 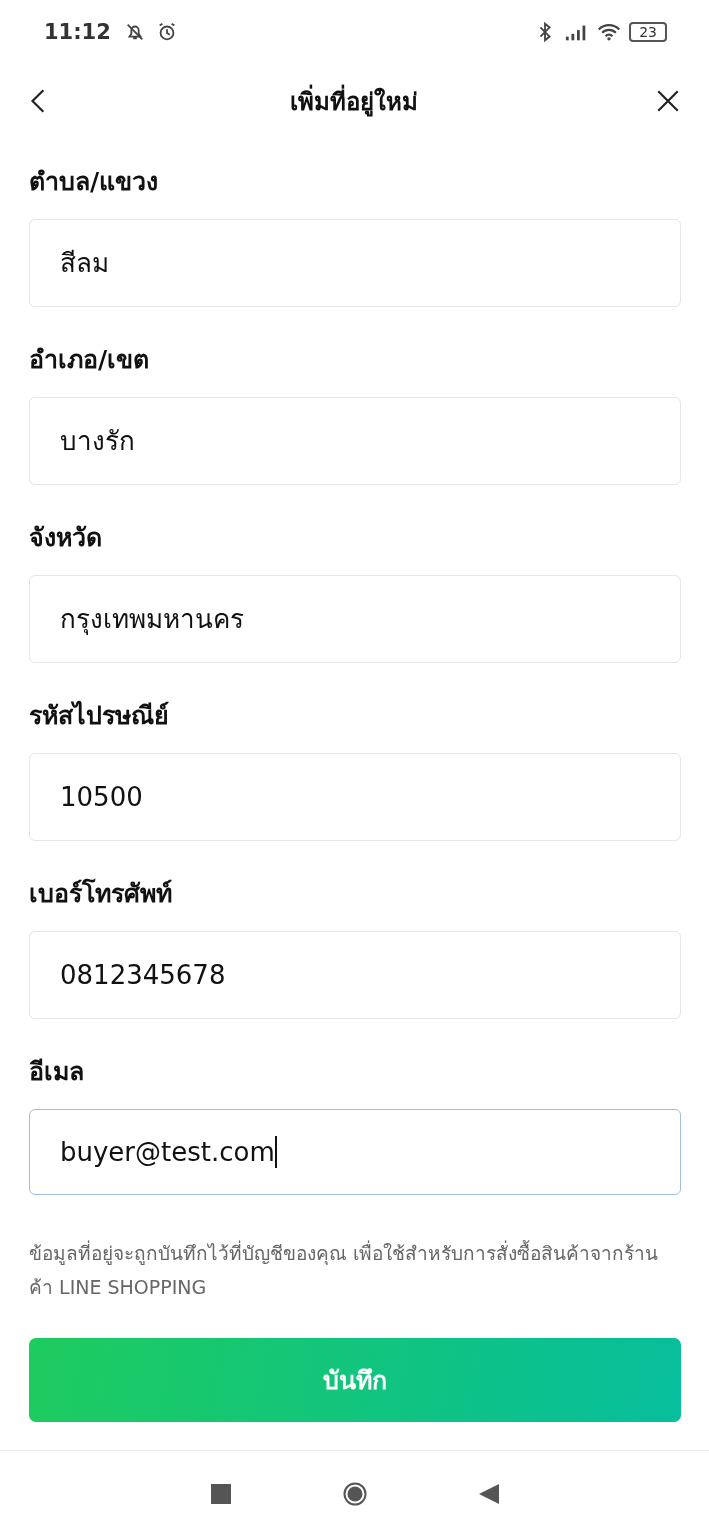 What do you see at coordinates (344, 1269) in the screenshot?
I see `info-note: ข้อมูลที่อยู่จะถูกบันทึกไว้ที่บัญชีของคุณ เพื่อใช้สำหรับการสั่งซื้อสินค้าจากร้านค้า LINE SHOPPING` at bounding box center [344, 1269].